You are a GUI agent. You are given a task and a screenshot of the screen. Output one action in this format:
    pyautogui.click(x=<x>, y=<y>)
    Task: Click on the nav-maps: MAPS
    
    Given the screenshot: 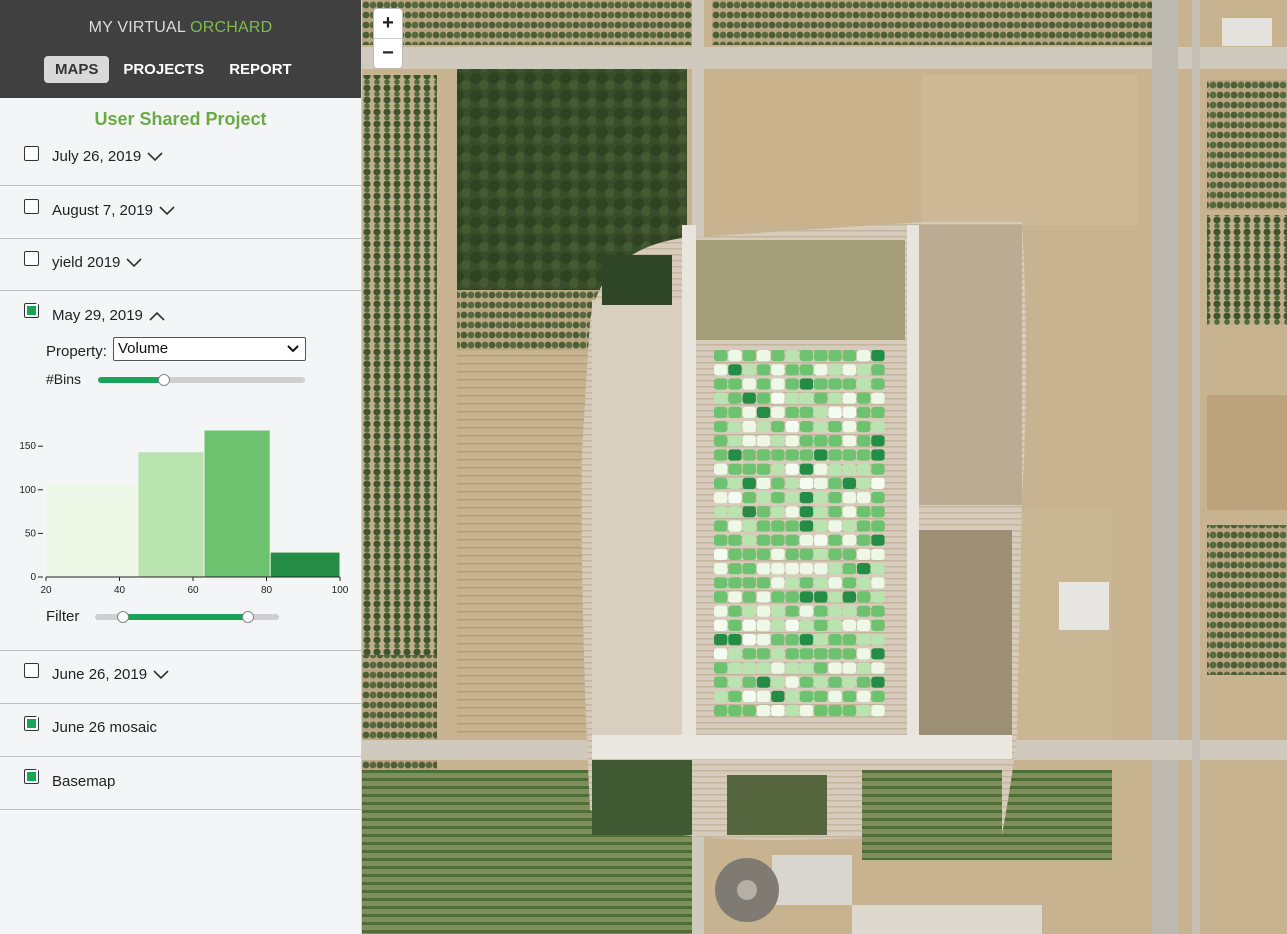 What is the action you would take?
    pyautogui.click(x=77, y=69)
    